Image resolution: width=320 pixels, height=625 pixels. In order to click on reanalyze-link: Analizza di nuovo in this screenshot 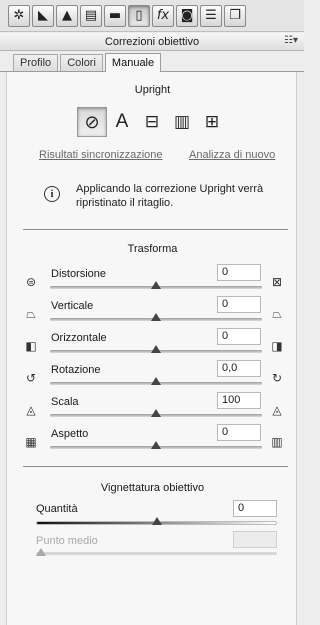, I will do `click(232, 155)`.